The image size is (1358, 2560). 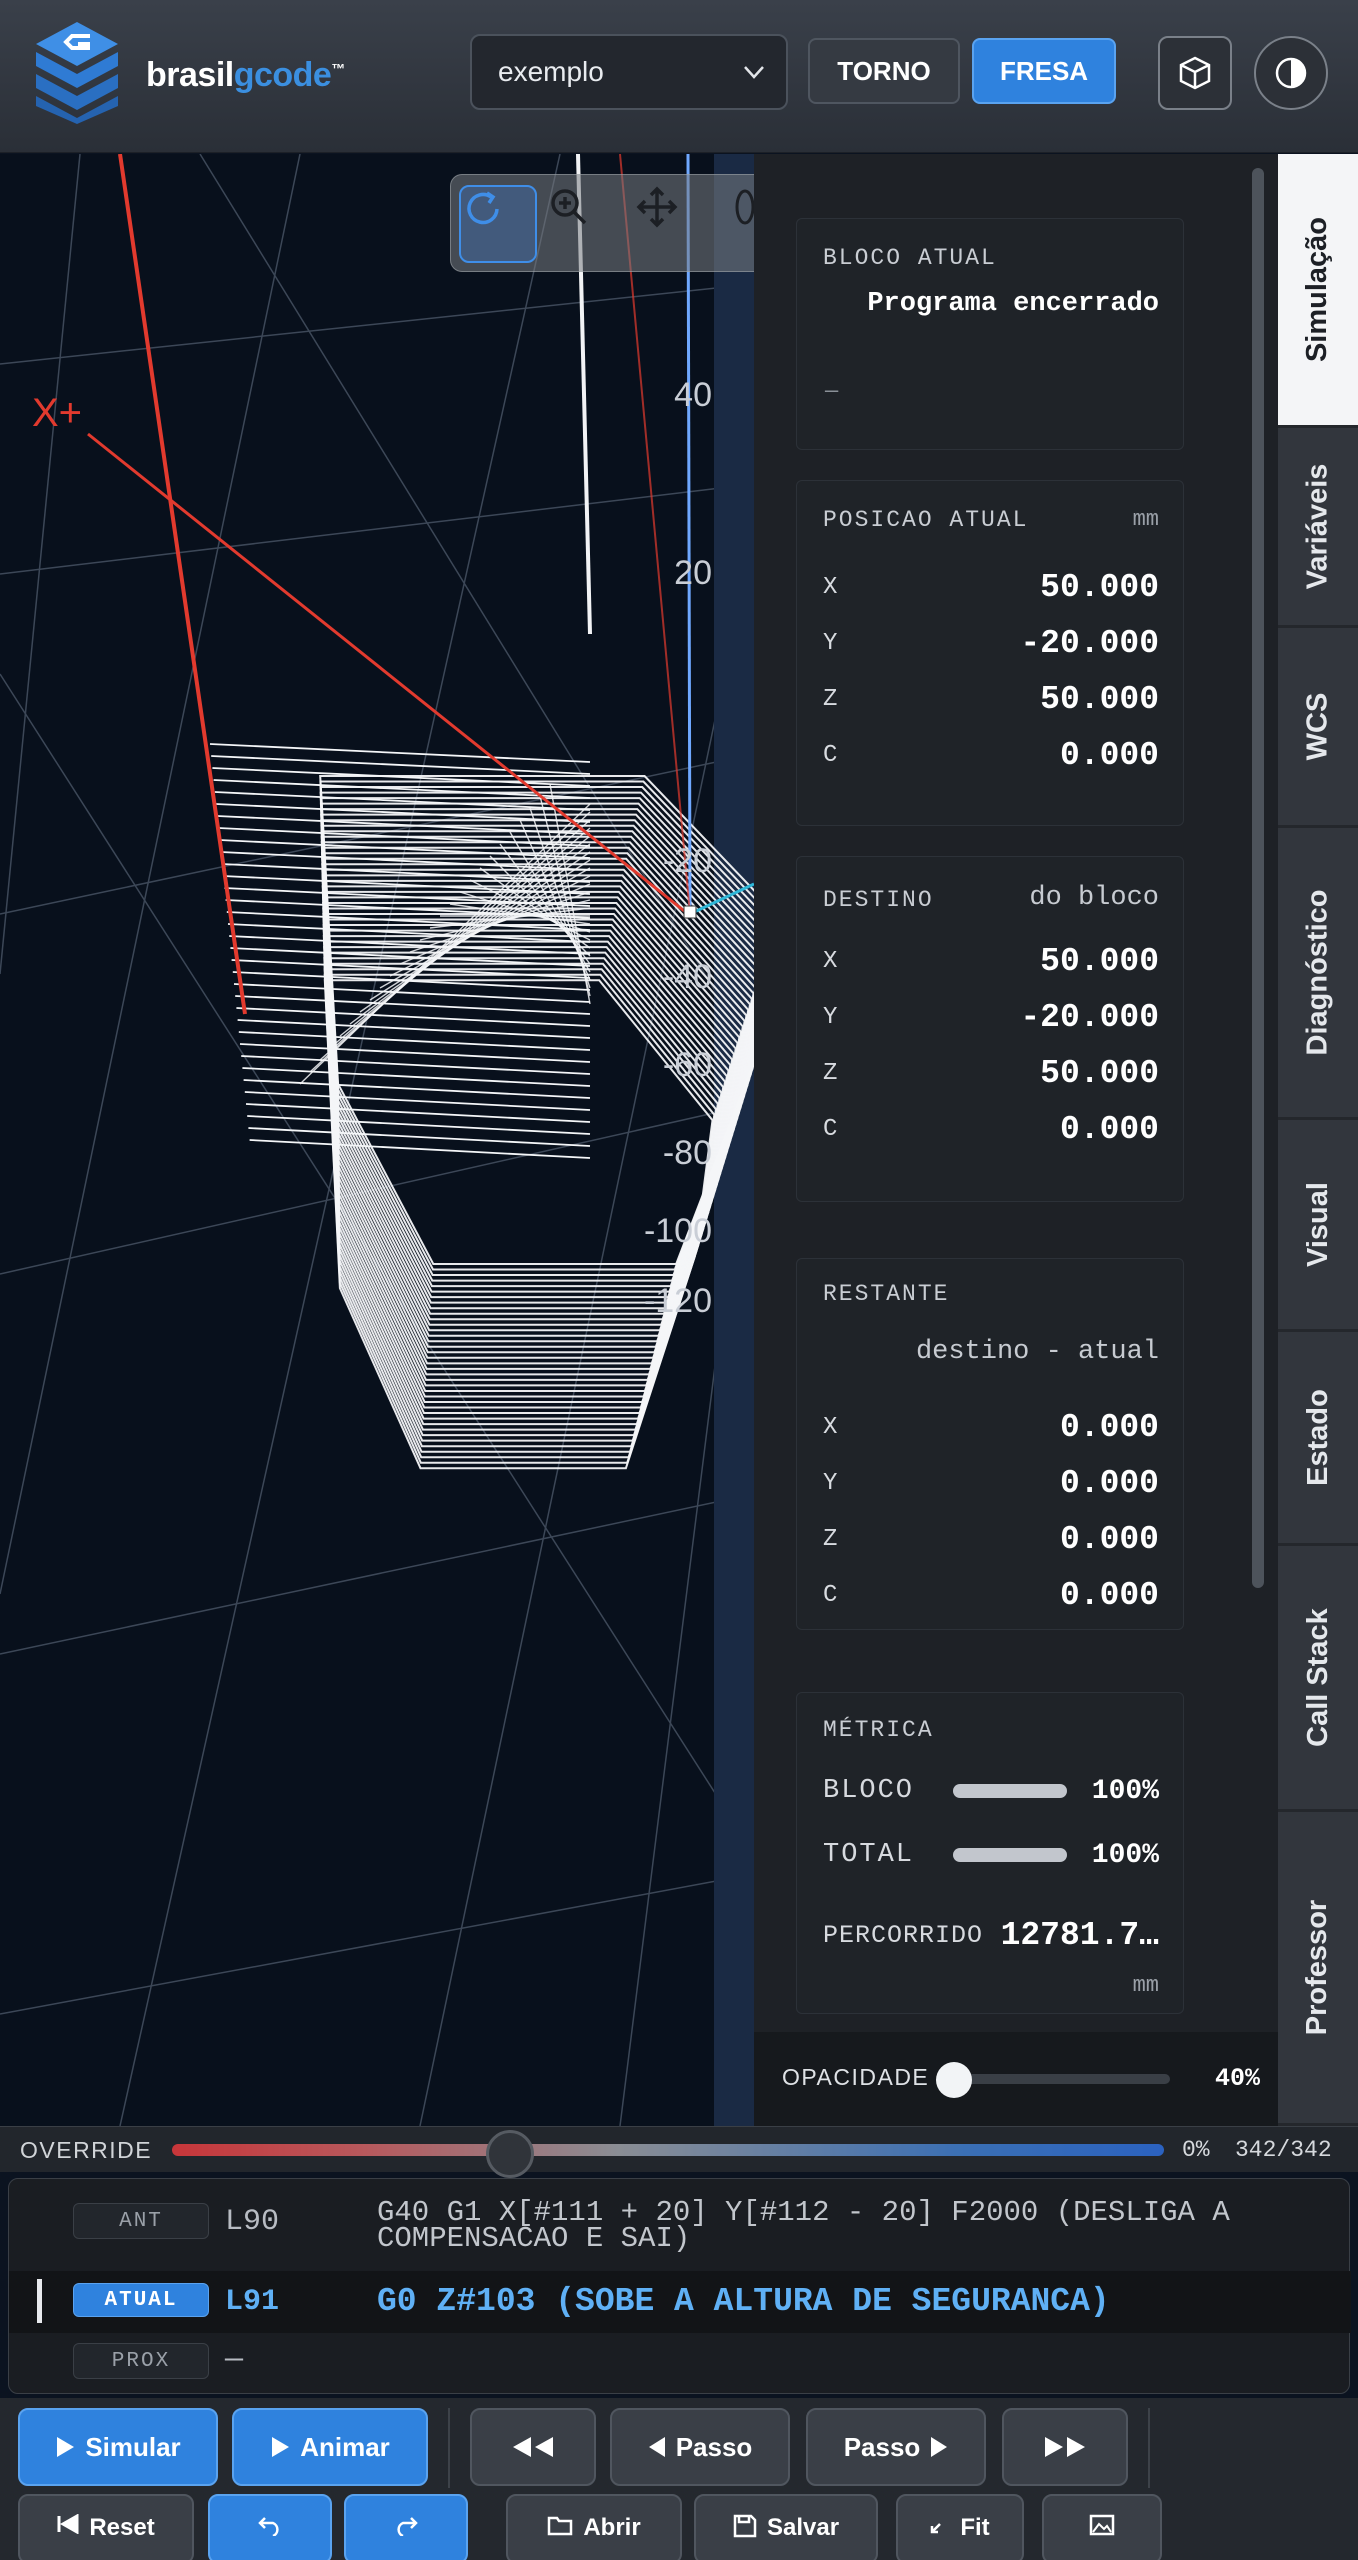 I want to click on abrir-label: Abrir, so click(x=612, y=2527).